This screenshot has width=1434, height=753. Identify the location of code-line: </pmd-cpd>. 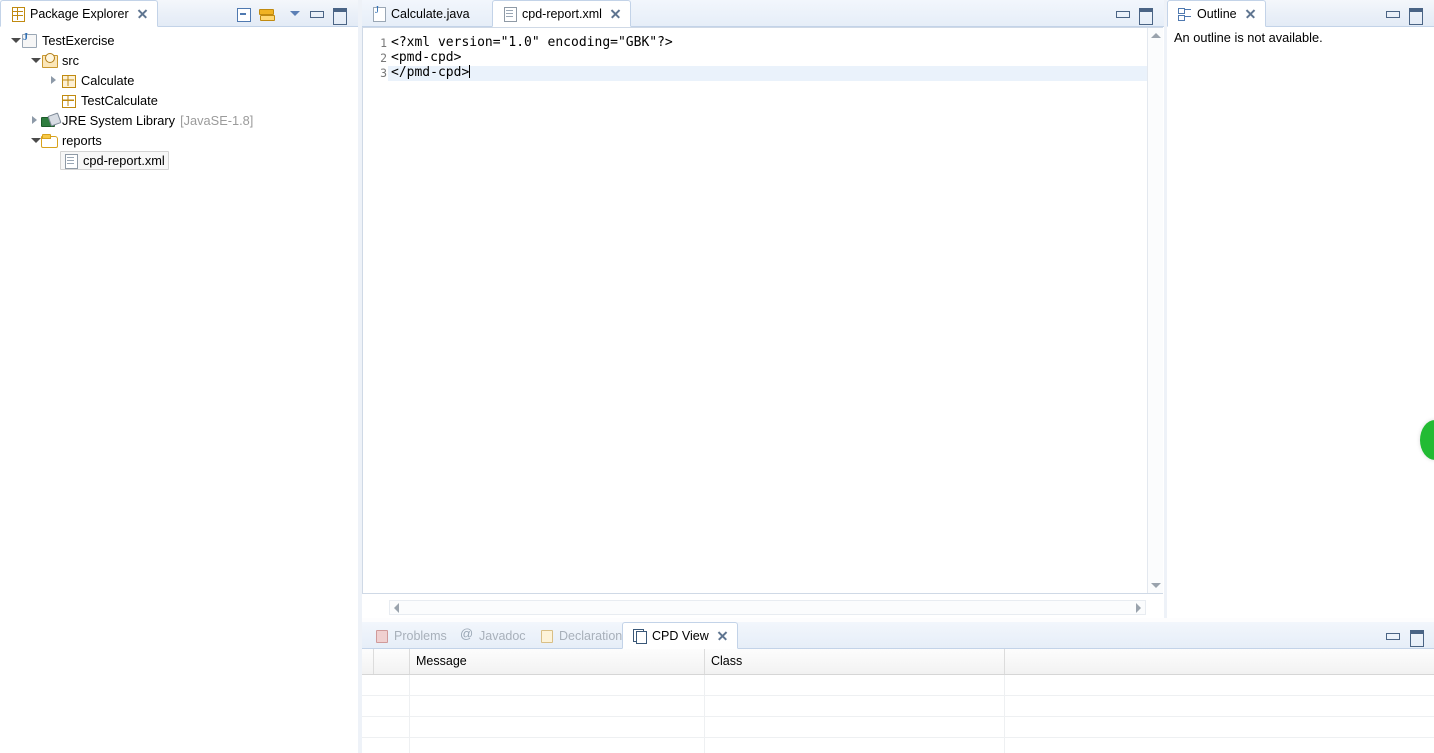
(430, 72).